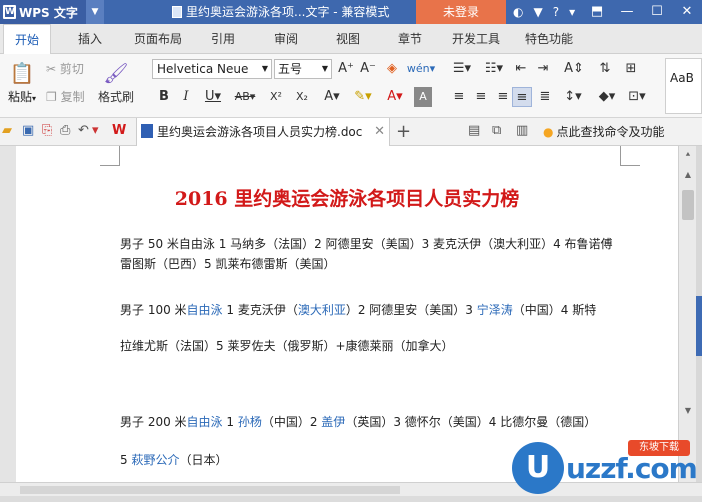  I want to click on scroll-down-icon: ▼, so click(688, 411).